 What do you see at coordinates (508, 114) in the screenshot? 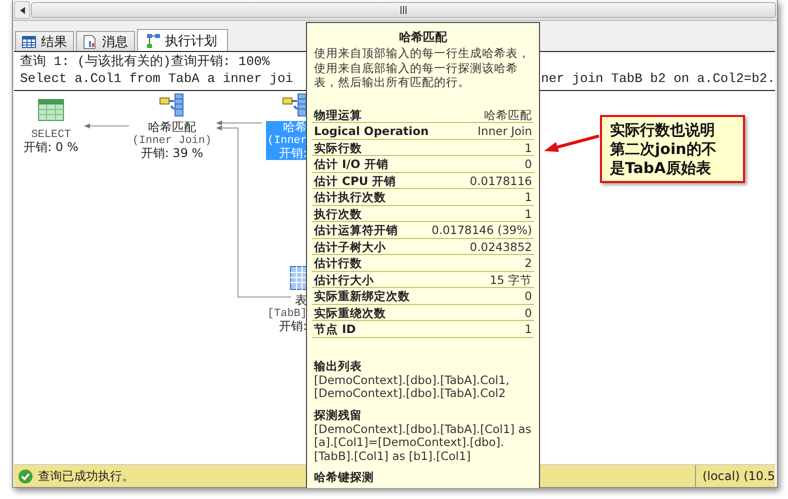
I see `property-value: 哈希匹配` at bounding box center [508, 114].